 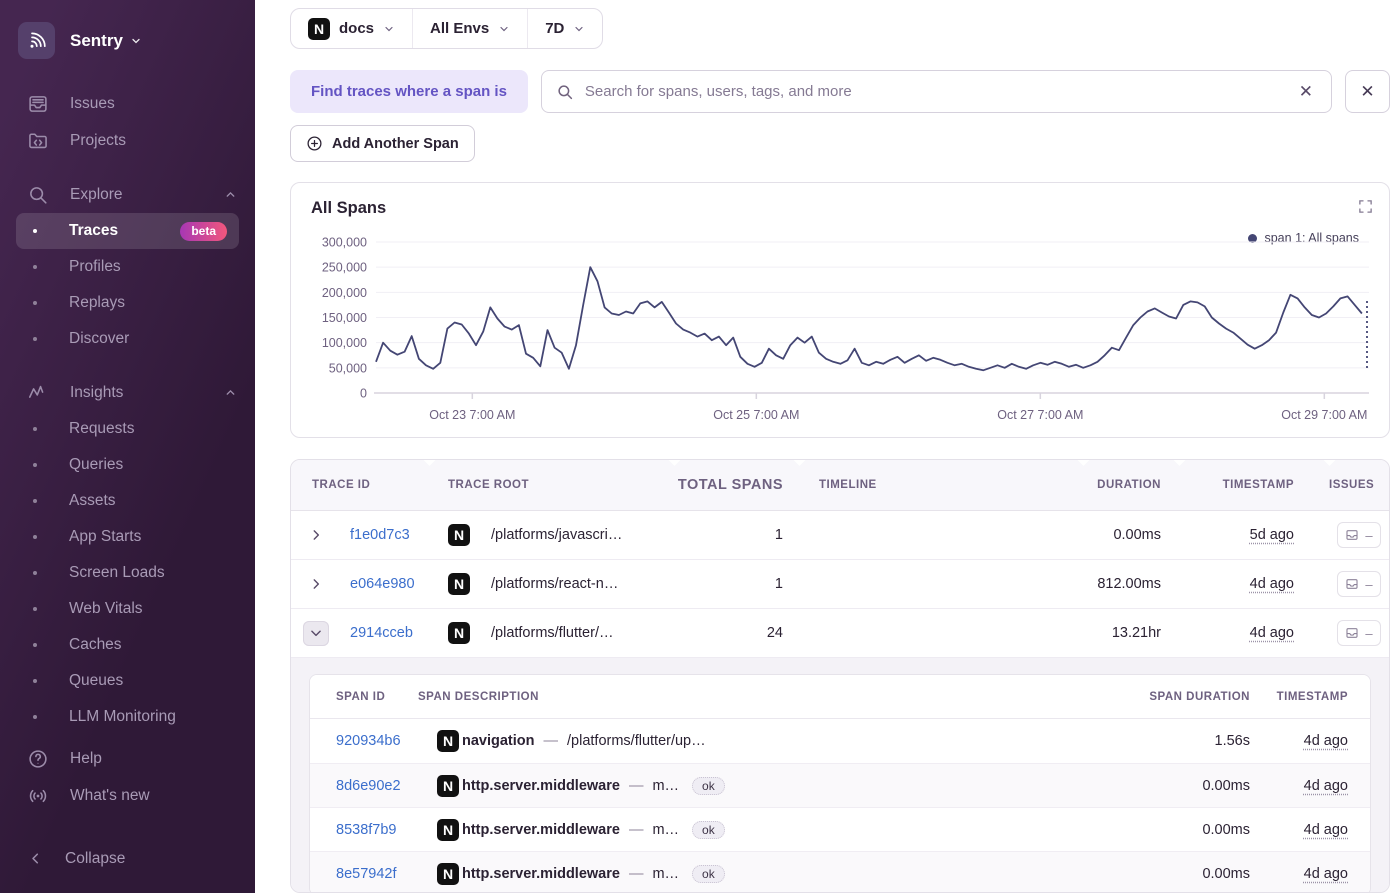 I want to click on span-search-input, so click(x=934, y=91).